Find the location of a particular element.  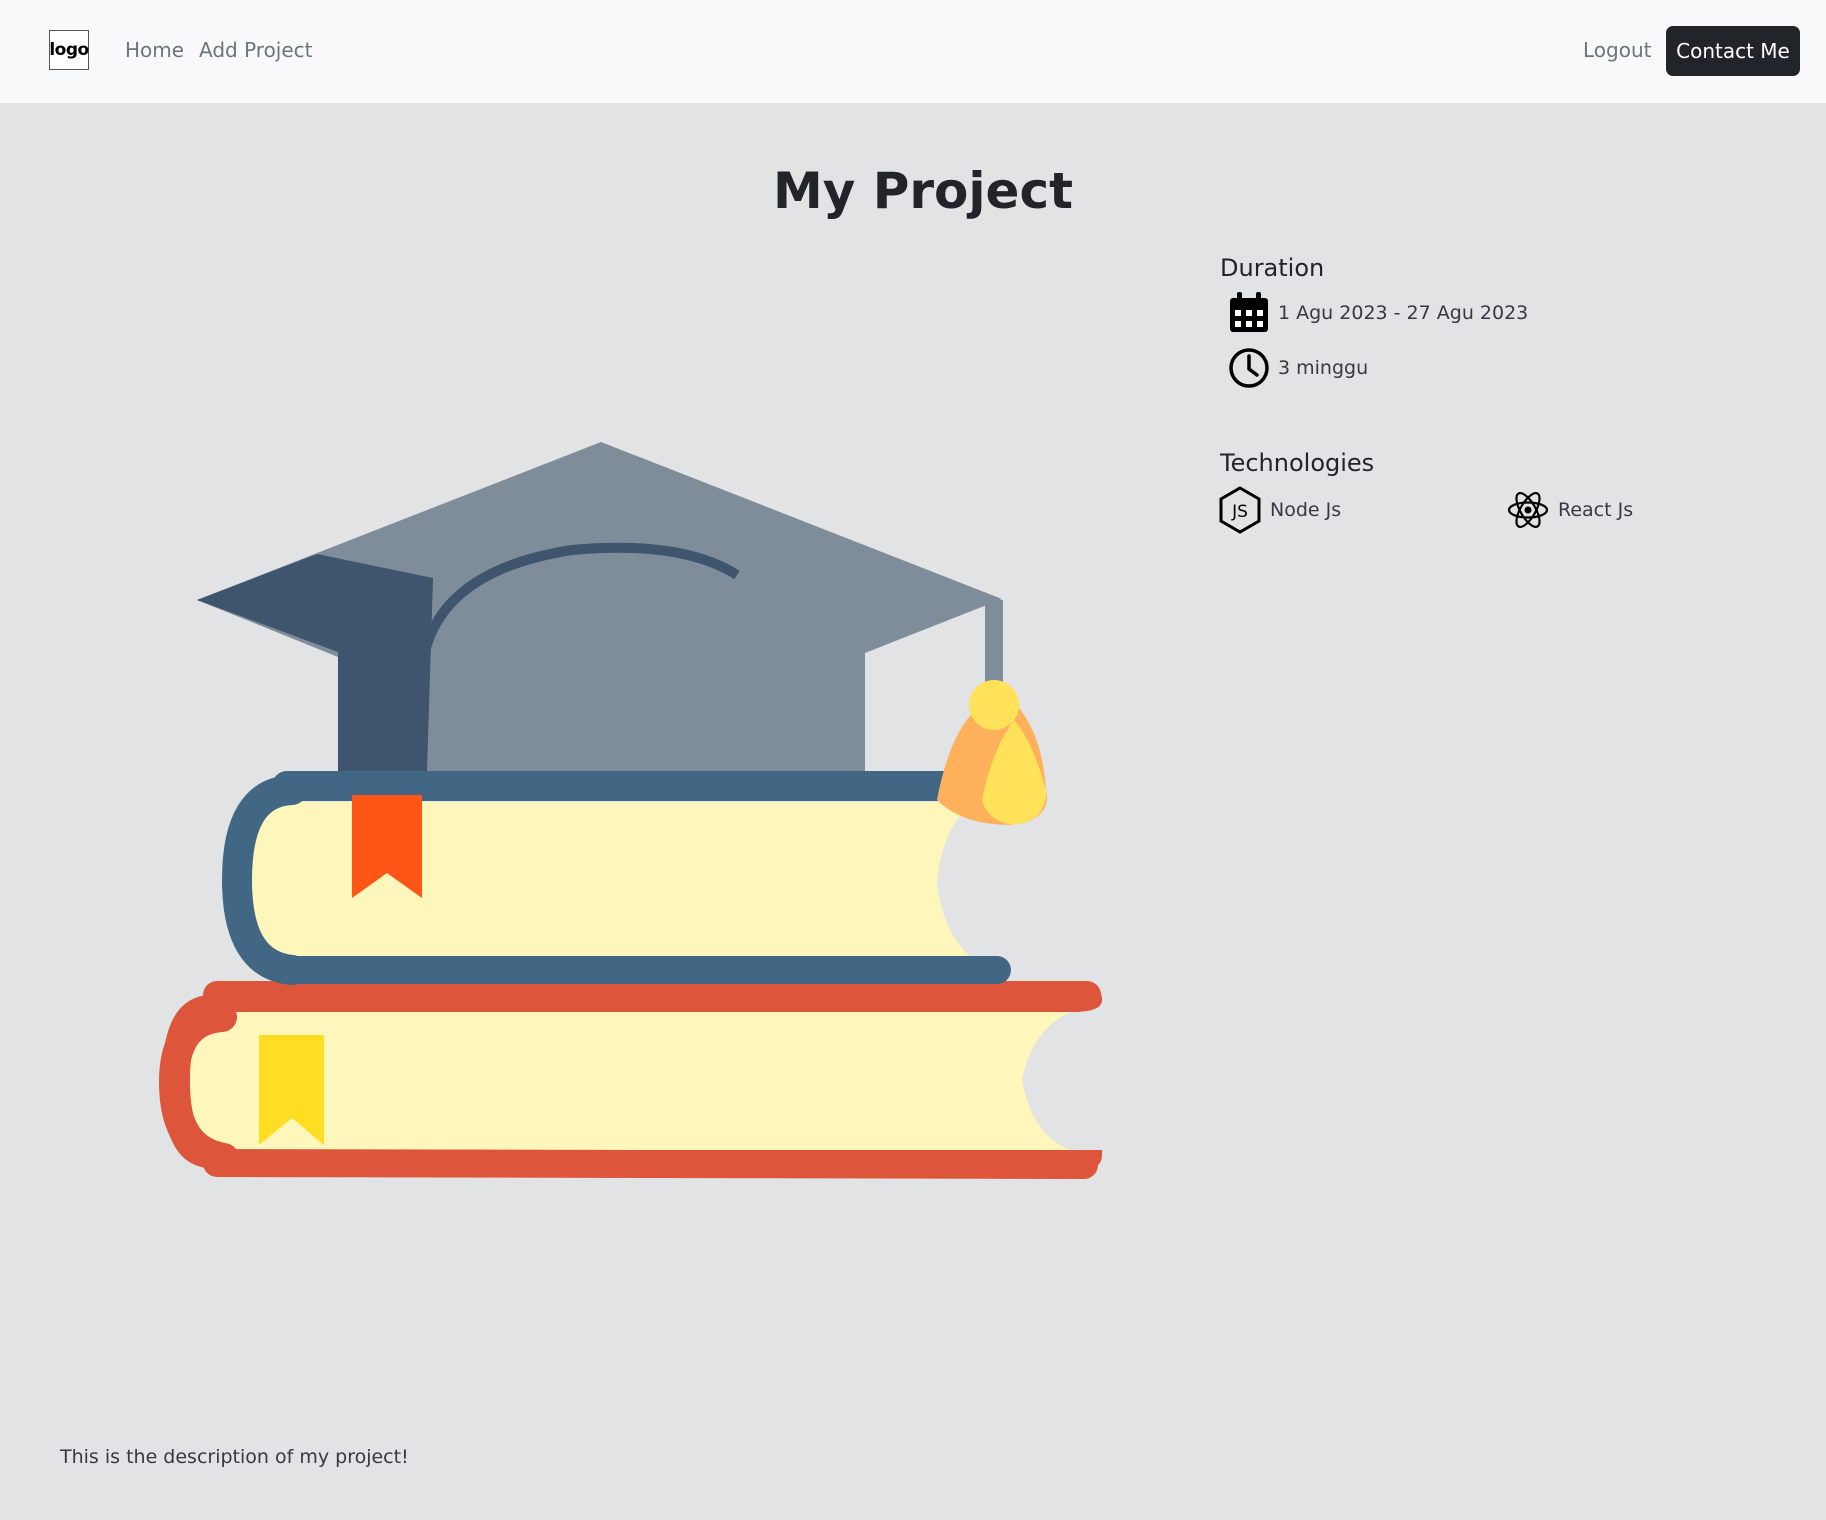

project-description: This is the description of my project! is located at coordinates (234, 1457).